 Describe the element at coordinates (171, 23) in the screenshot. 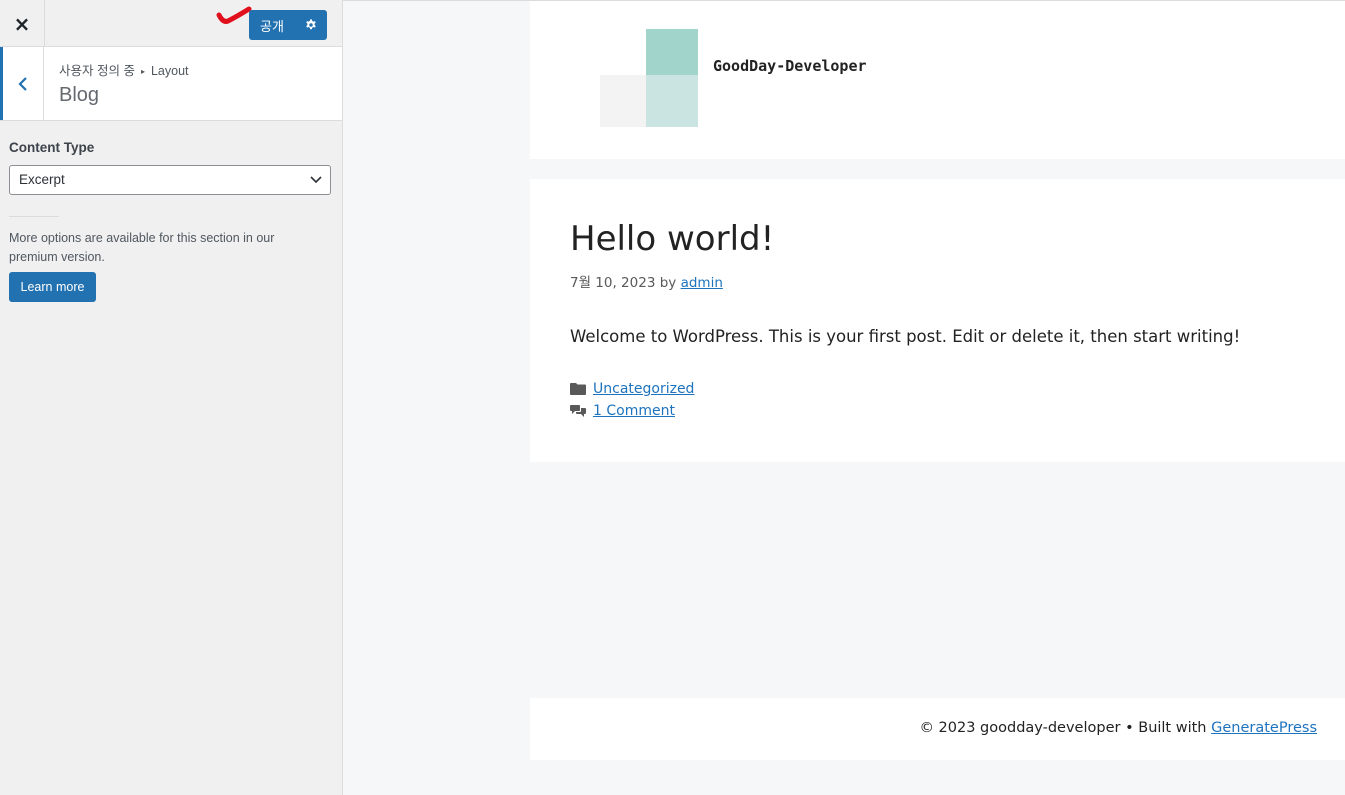

I see `customizer-topbar: × 공개` at that location.